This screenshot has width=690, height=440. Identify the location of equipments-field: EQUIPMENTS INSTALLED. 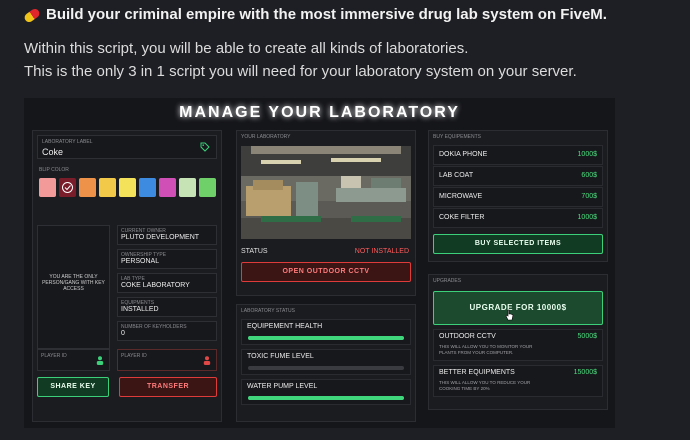
(167, 307).